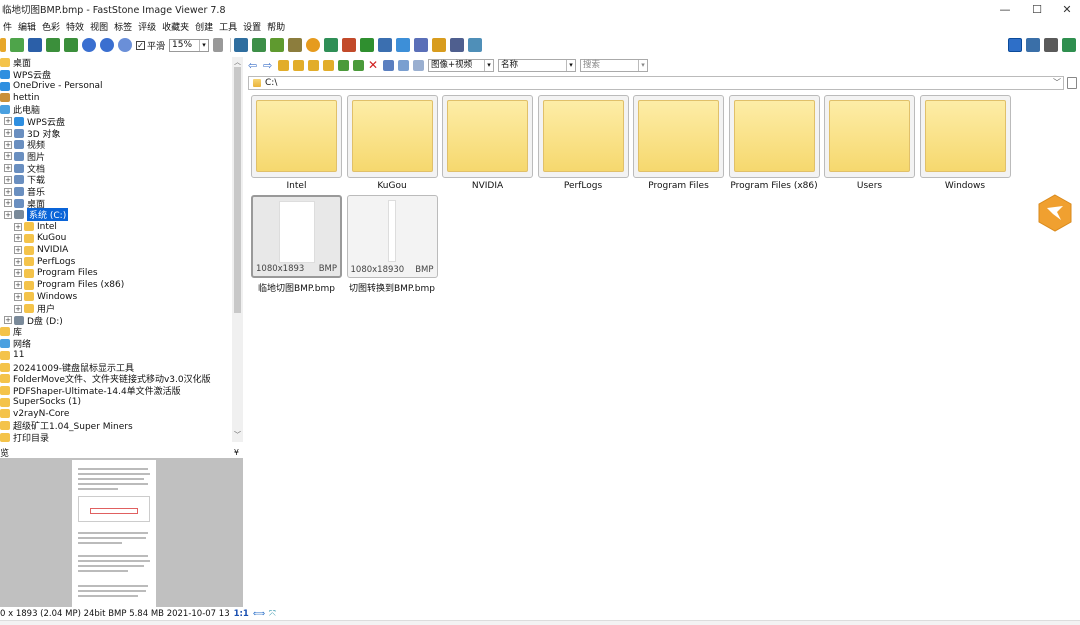  Describe the element at coordinates (15, 63) in the screenshot. I see `tree-item: 桌面` at that location.